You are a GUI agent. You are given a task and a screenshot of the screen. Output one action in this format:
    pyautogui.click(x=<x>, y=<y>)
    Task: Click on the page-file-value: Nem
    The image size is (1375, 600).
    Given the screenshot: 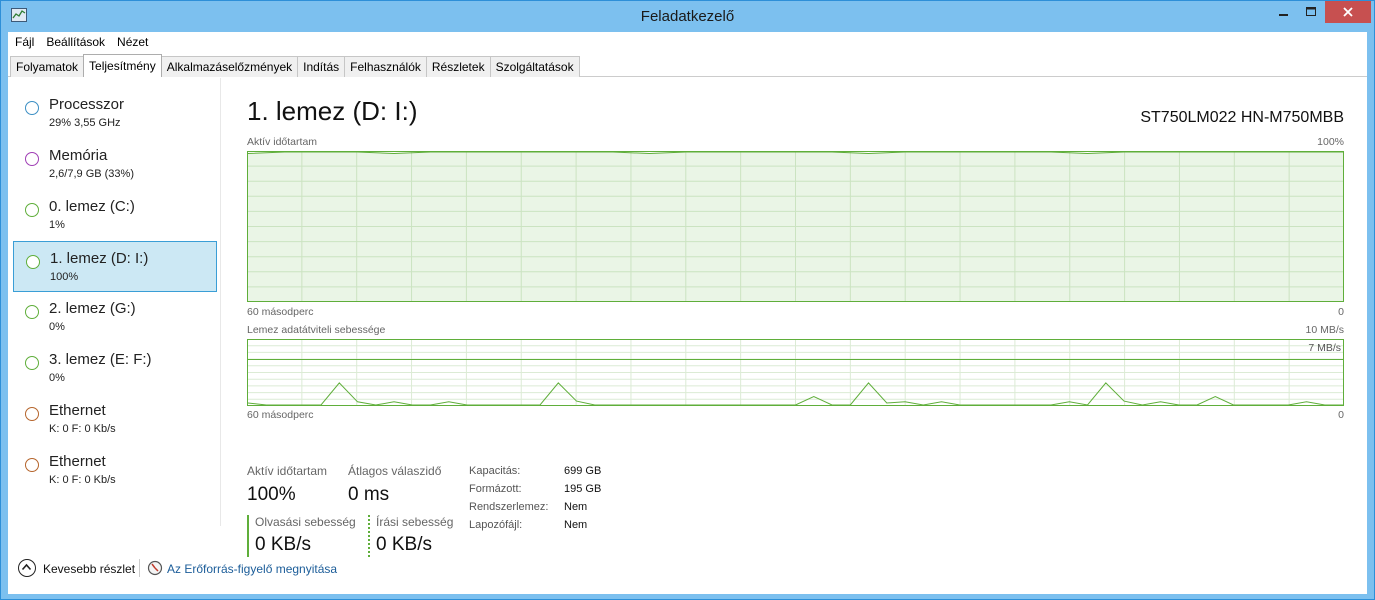 What is the action you would take?
    pyautogui.click(x=576, y=525)
    